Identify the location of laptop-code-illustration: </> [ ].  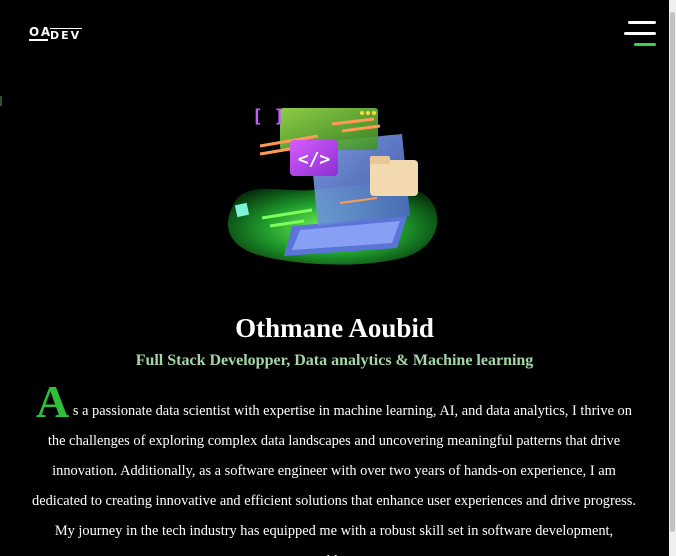
(334, 183).